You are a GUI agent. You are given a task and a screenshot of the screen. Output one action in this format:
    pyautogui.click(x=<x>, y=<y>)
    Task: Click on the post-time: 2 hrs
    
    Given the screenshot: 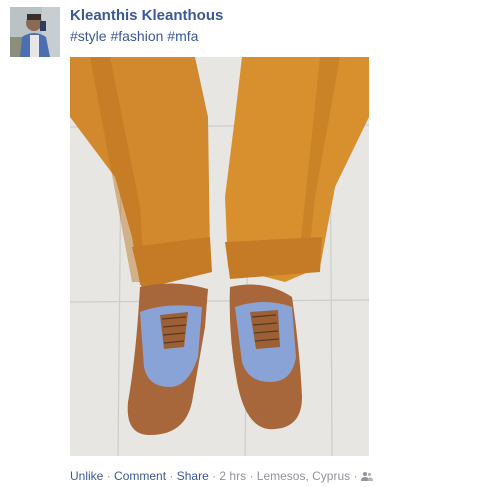 What is the action you would take?
    pyautogui.click(x=232, y=476)
    